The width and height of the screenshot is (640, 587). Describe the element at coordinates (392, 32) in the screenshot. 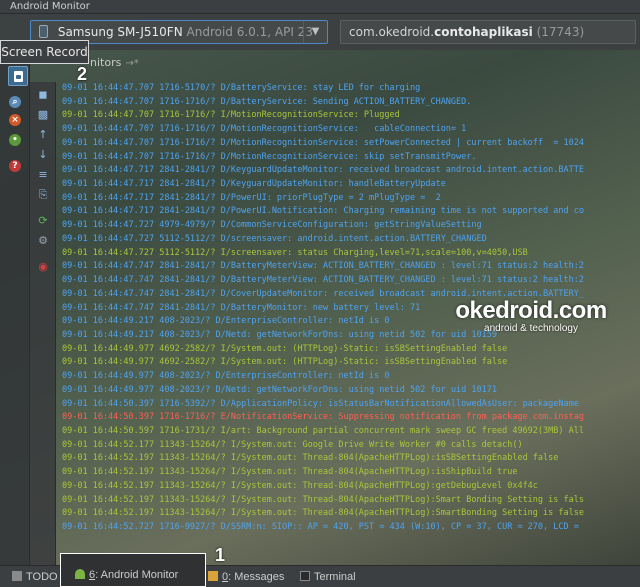

I see `package-prefix: com.okedroid.` at that location.